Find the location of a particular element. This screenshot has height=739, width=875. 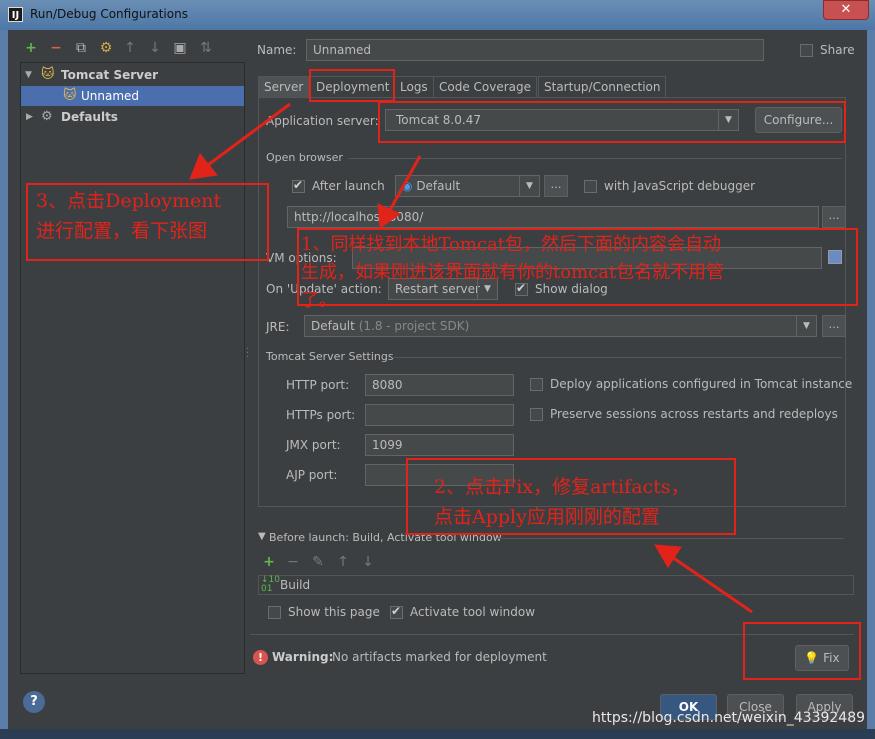

show-page-label: Show this page is located at coordinates (334, 612).